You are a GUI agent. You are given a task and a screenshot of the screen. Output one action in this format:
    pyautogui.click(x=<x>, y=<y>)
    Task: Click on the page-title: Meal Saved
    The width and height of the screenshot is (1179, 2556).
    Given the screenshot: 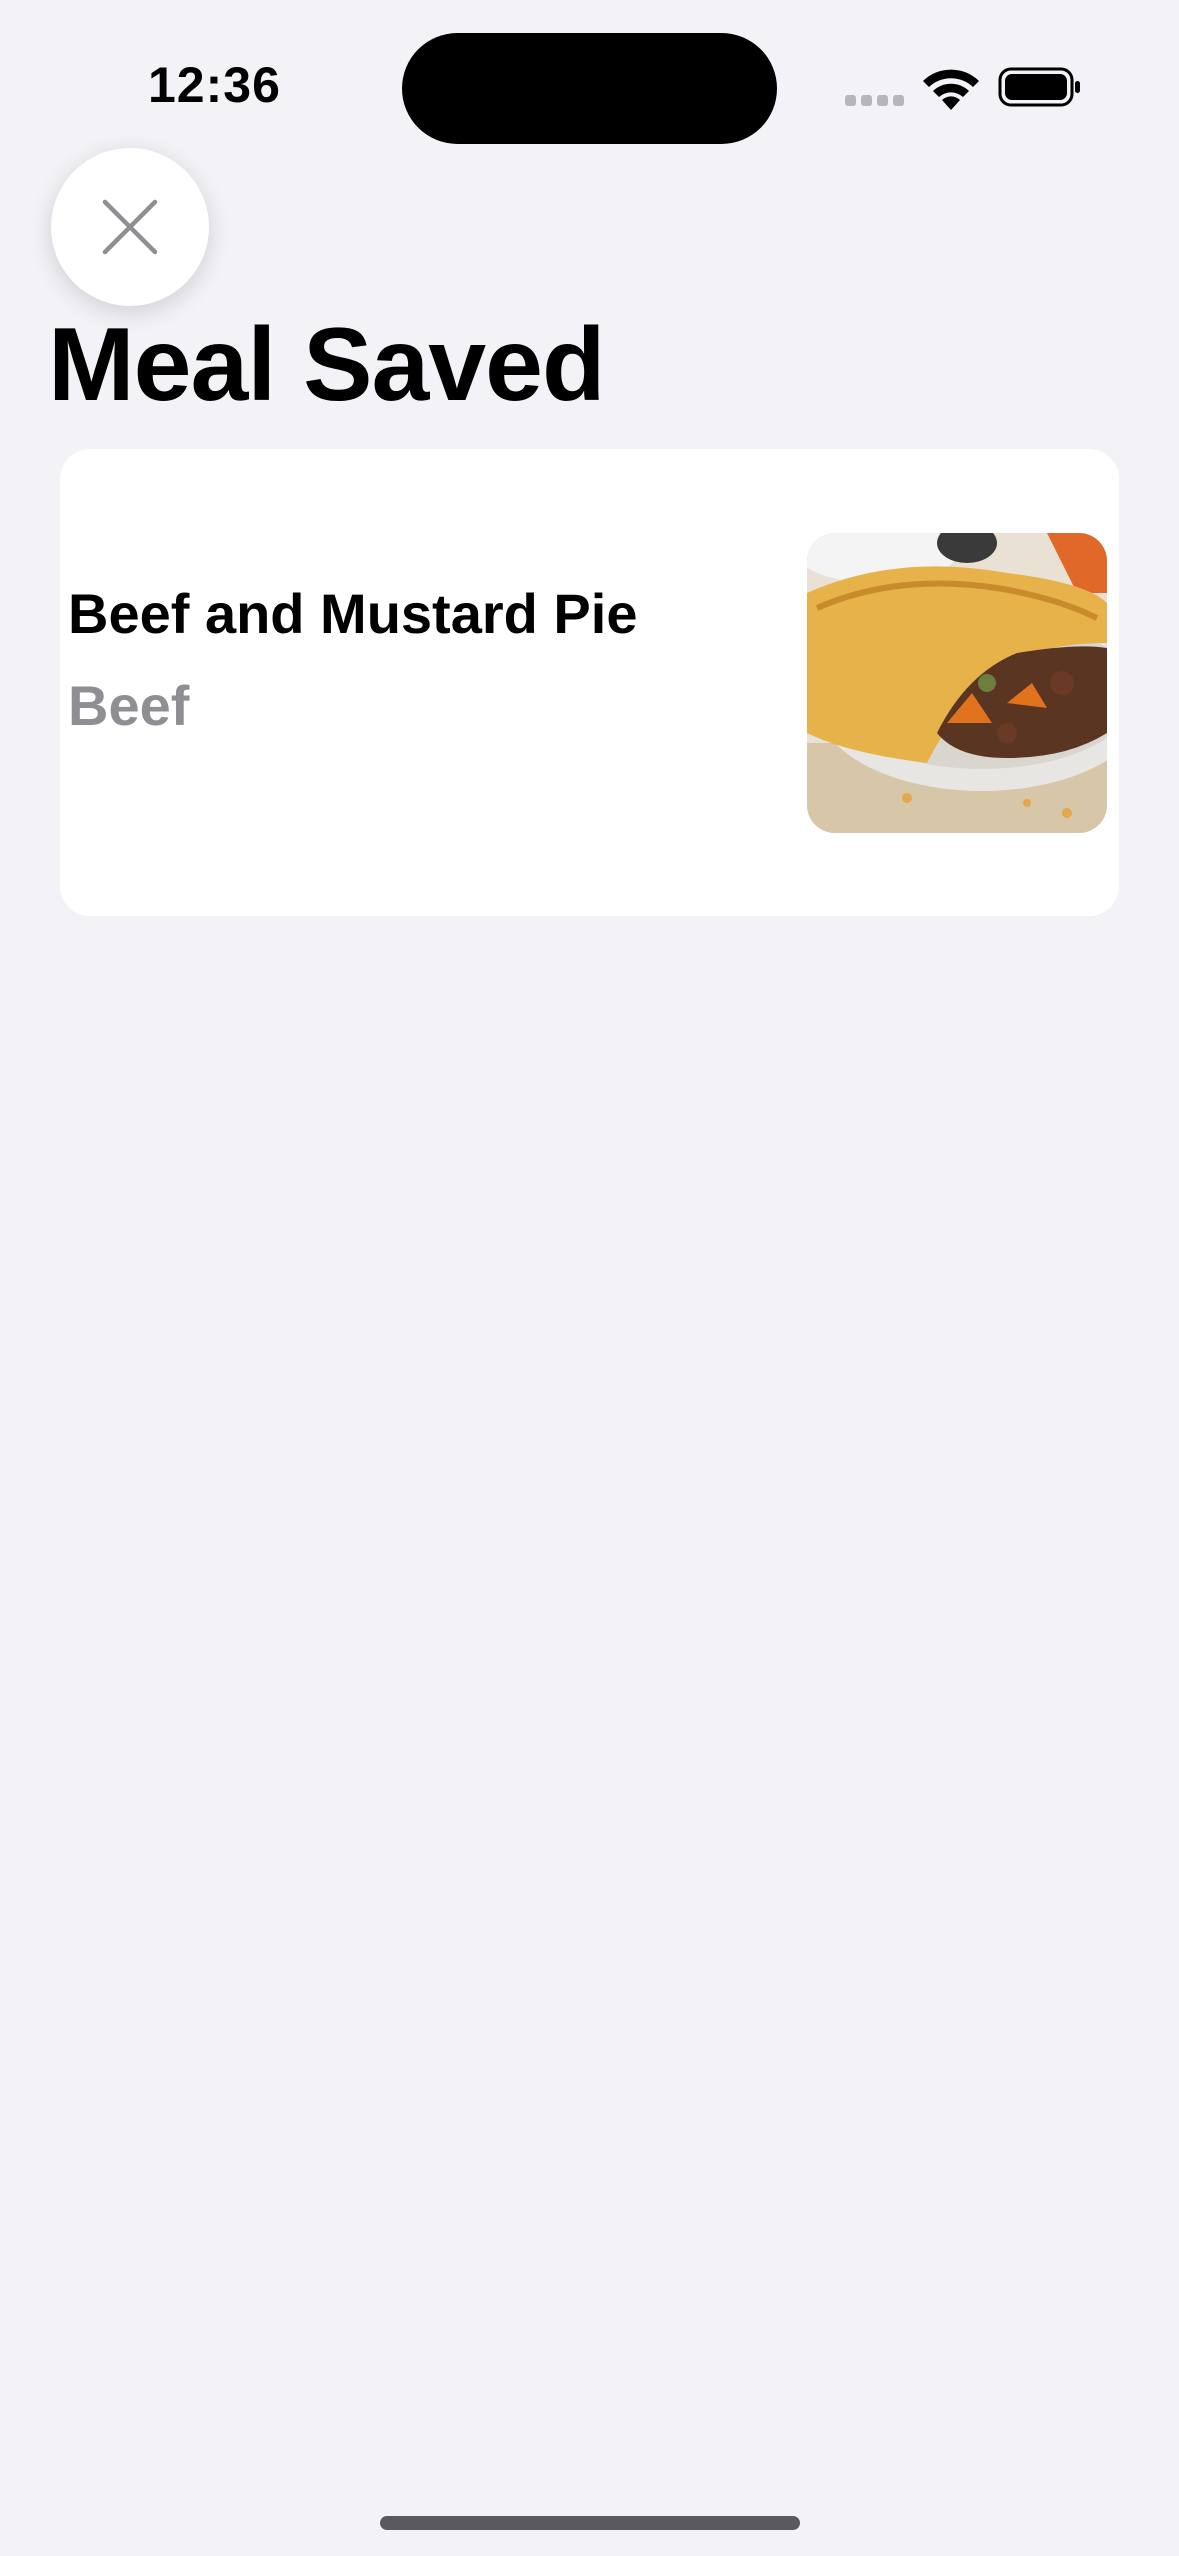 What is the action you would take?
    pyautogui.click(x=327, y=365)
    